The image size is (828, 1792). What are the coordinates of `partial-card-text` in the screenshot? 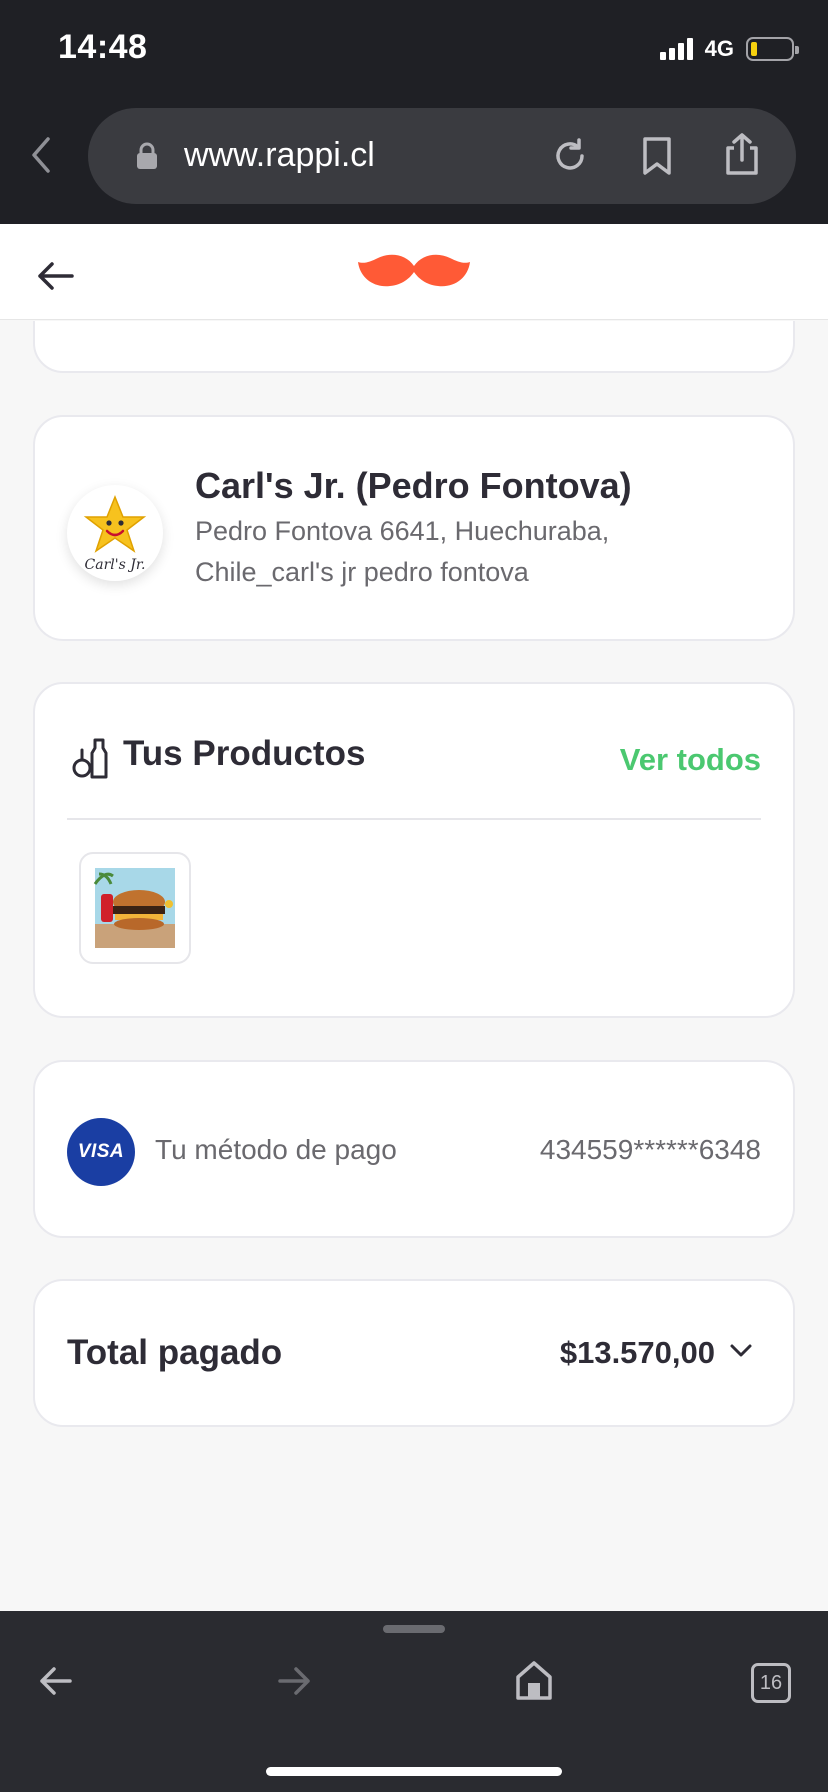 It's located at (220, 331).